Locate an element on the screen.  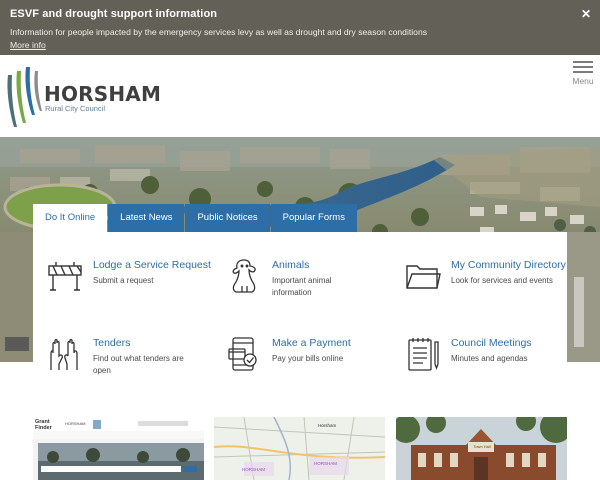
notepad-pen-icon is located at coordinates (423, 354).